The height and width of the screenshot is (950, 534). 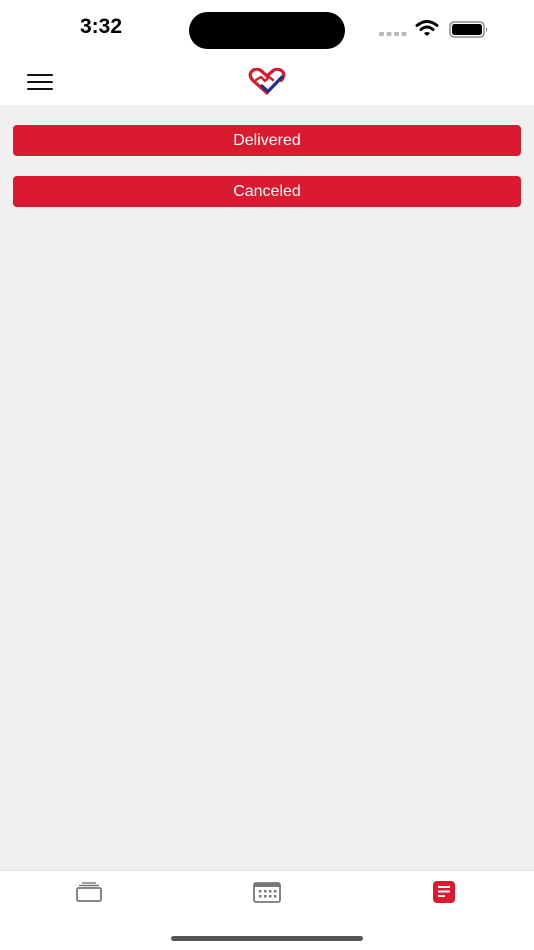 What do you see at coordinates (267, 938) in the screenshot?
I see `home-indicator` at bounding box center [267, 938].